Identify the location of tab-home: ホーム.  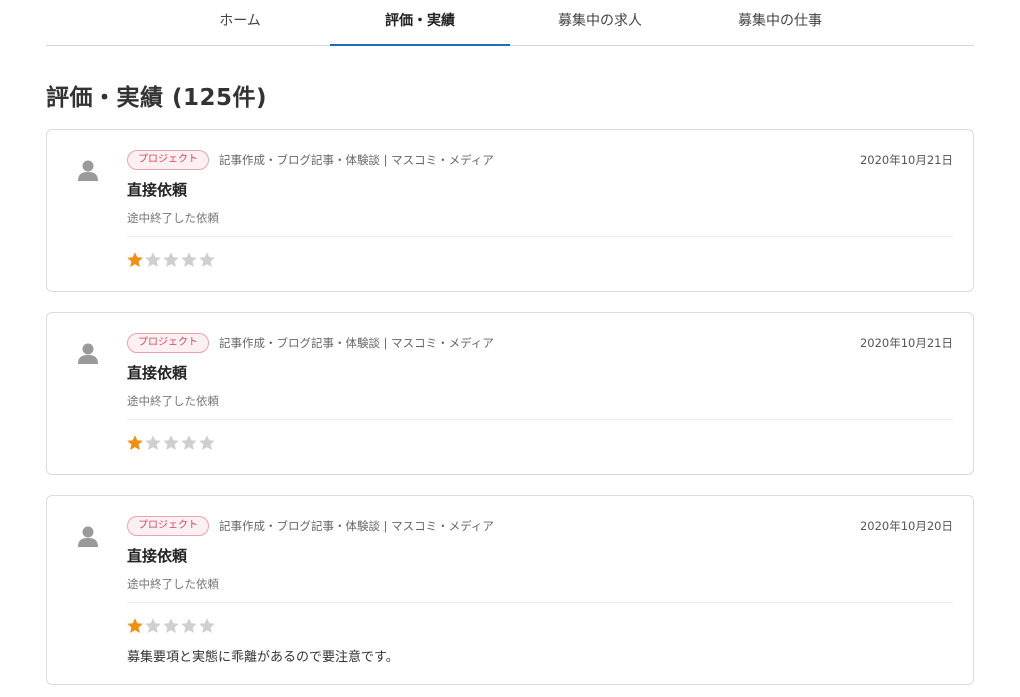
(240, 23).